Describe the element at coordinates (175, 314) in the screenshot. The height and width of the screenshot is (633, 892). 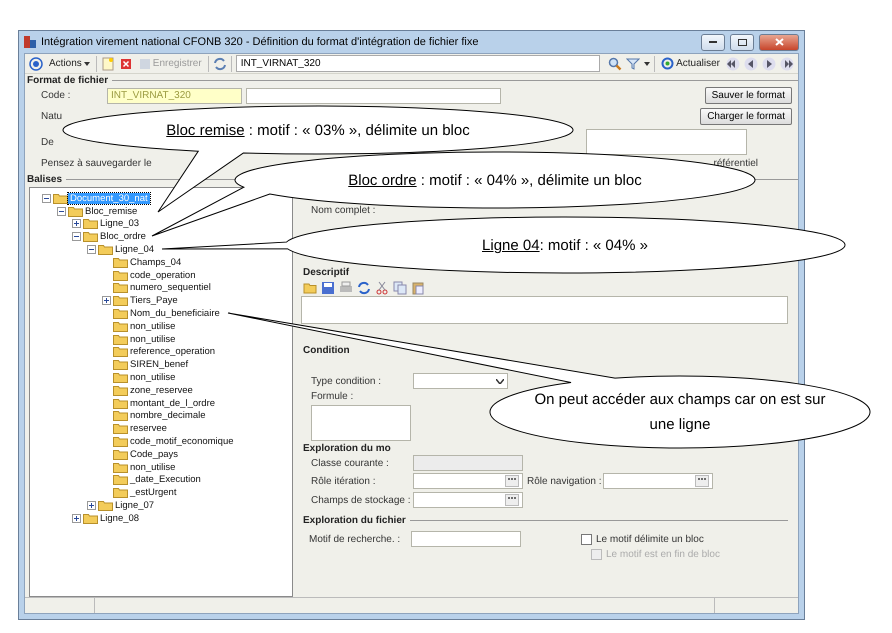
I see `tree-item: Nom_du_beneficiaire` at that location.